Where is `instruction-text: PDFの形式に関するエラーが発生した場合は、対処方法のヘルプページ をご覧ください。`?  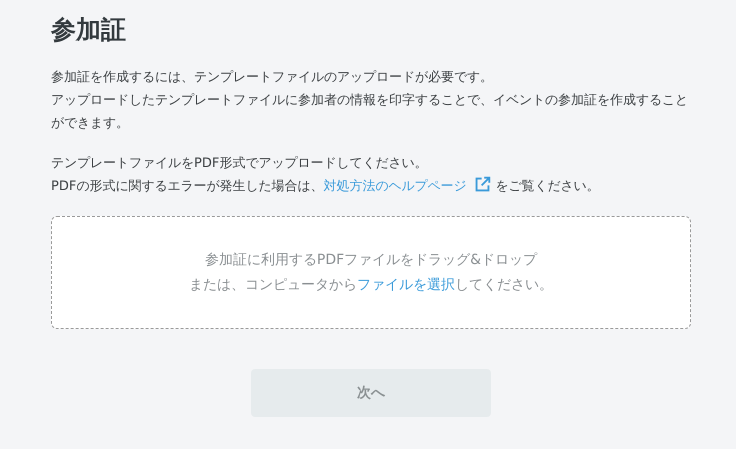 instruction-text: PDFの形式に関するエラーが発生した場合は、対処方法のヘルプページ をご覧ください。 is located at coordinates (371, 186).